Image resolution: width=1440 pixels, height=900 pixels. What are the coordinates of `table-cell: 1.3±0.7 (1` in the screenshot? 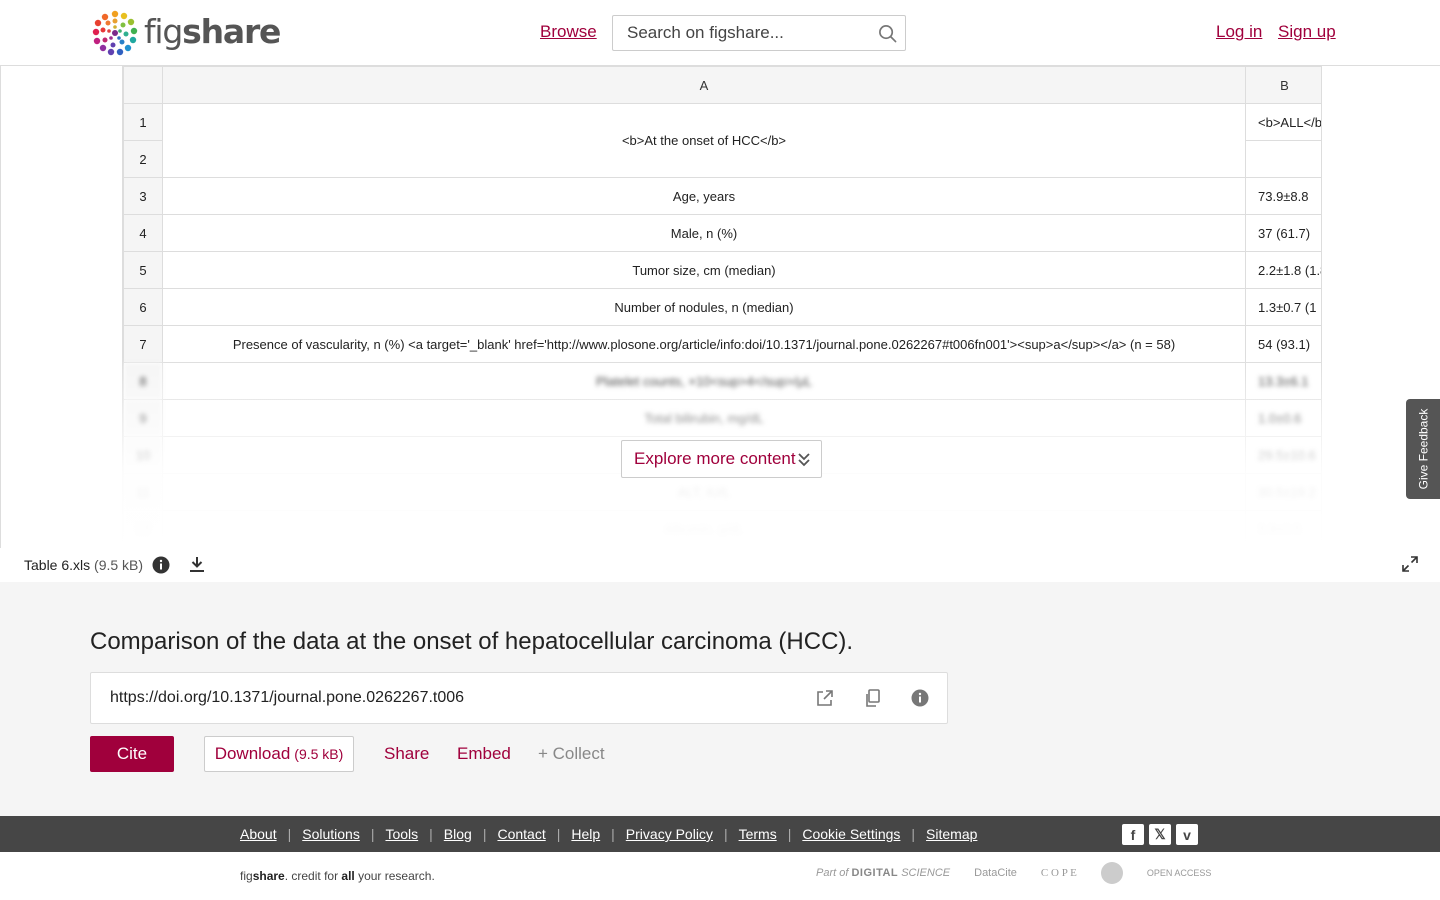 It's located at (1283, 307).